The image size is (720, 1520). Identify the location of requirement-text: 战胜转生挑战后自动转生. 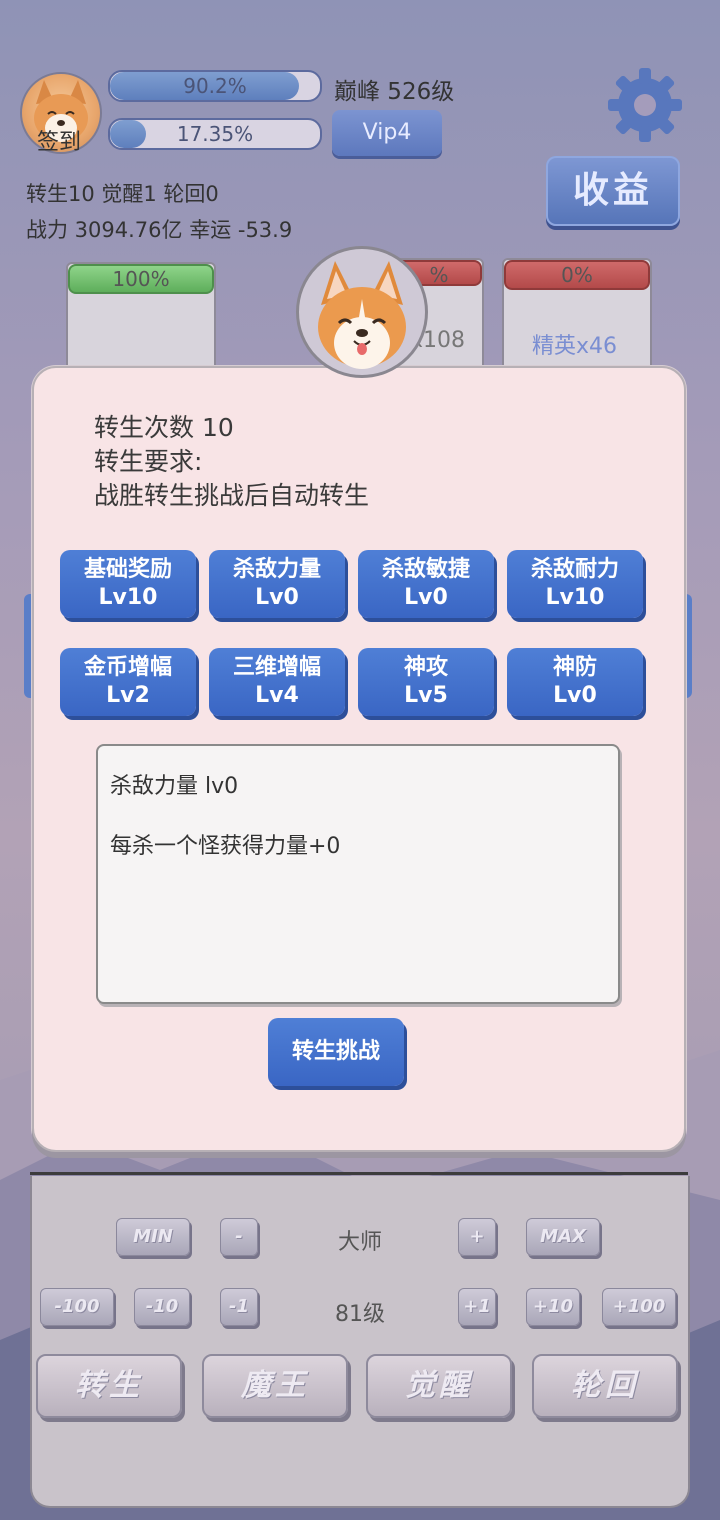
(232, 495).